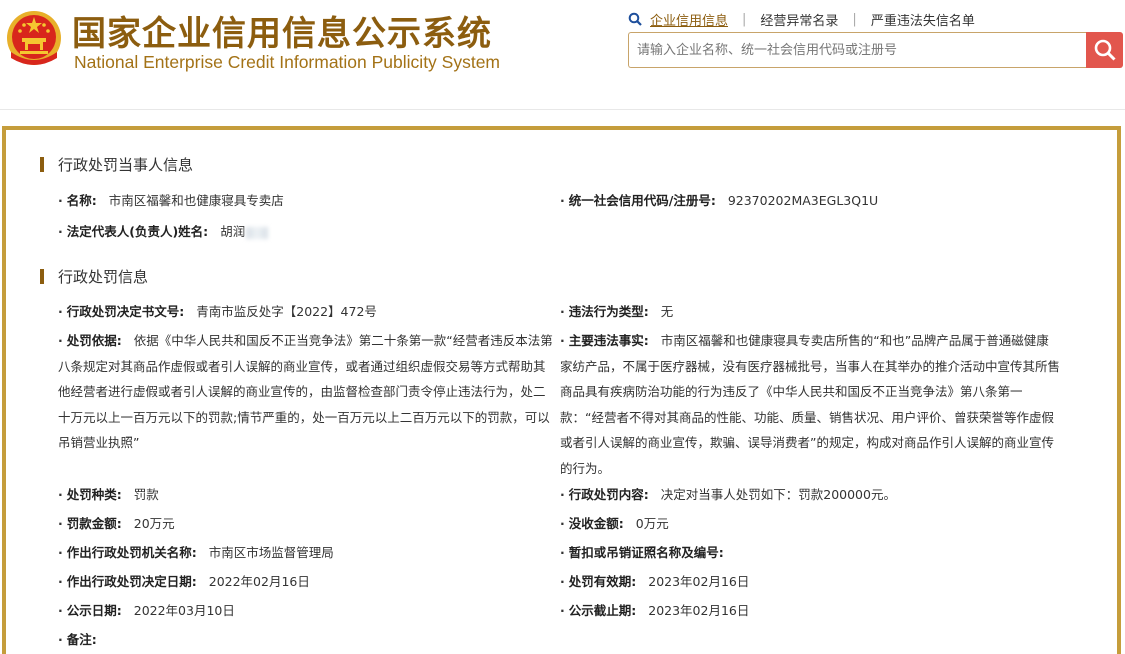  I want to click on field-label: 公示截止期:, so click(602, 610).